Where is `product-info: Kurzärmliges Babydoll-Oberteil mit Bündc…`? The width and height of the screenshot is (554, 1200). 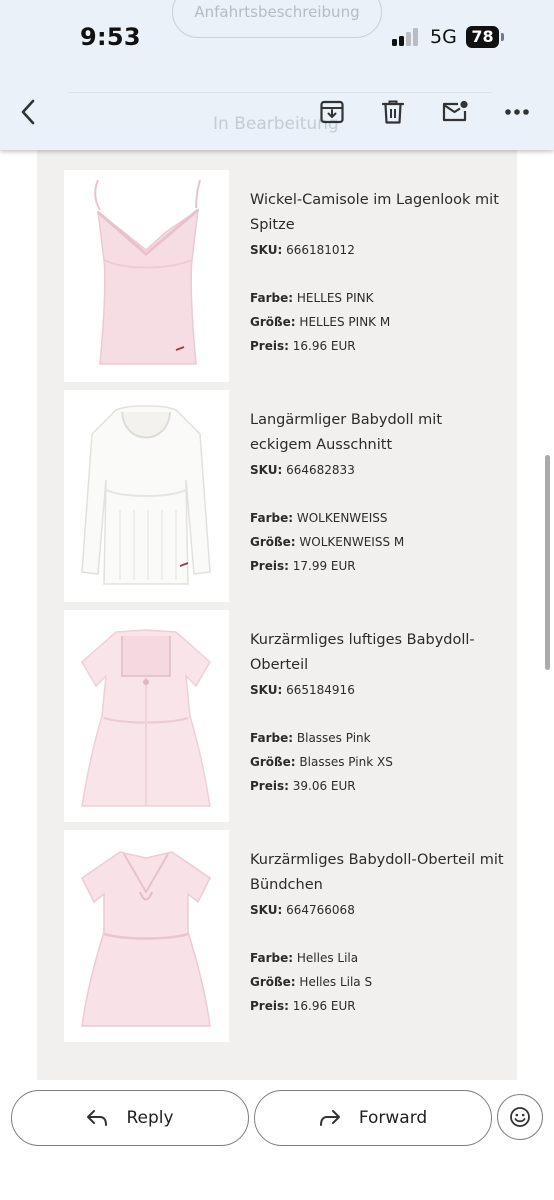 product-info: Kurzärmliges Babydoll-Oberteil mit Bündc… is located at coordinates (377, 933).